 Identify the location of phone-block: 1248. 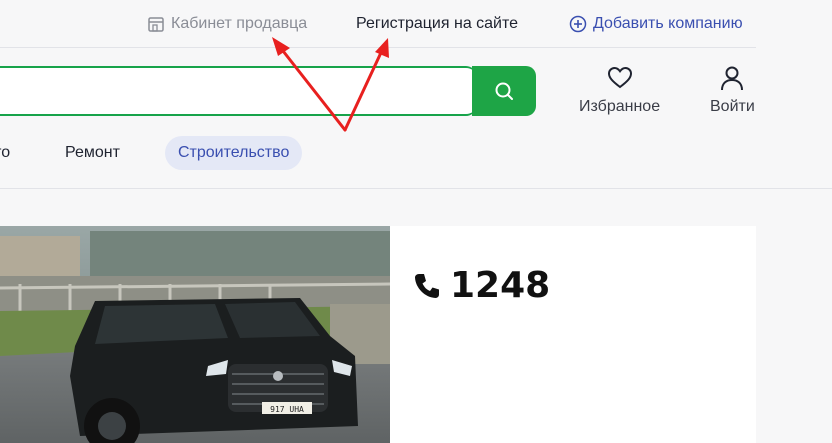
(481, 286).